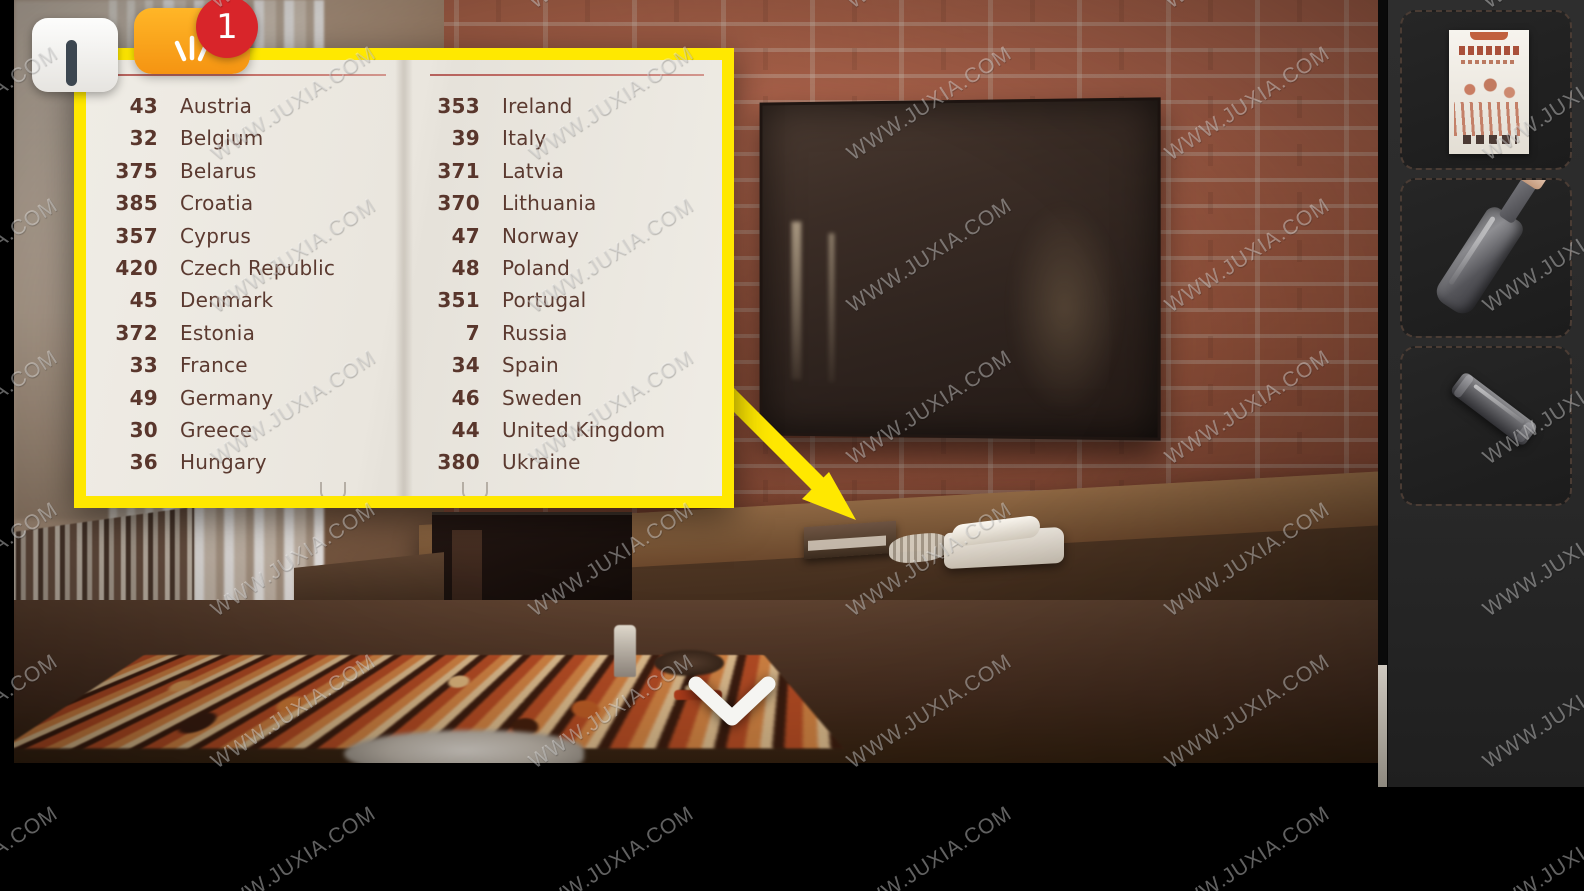 The width and height of the screenshot is (1584, 891). Describe the element at coordinates (1489, 50) in the screenshot. I see `flyer-title-text` at that location.